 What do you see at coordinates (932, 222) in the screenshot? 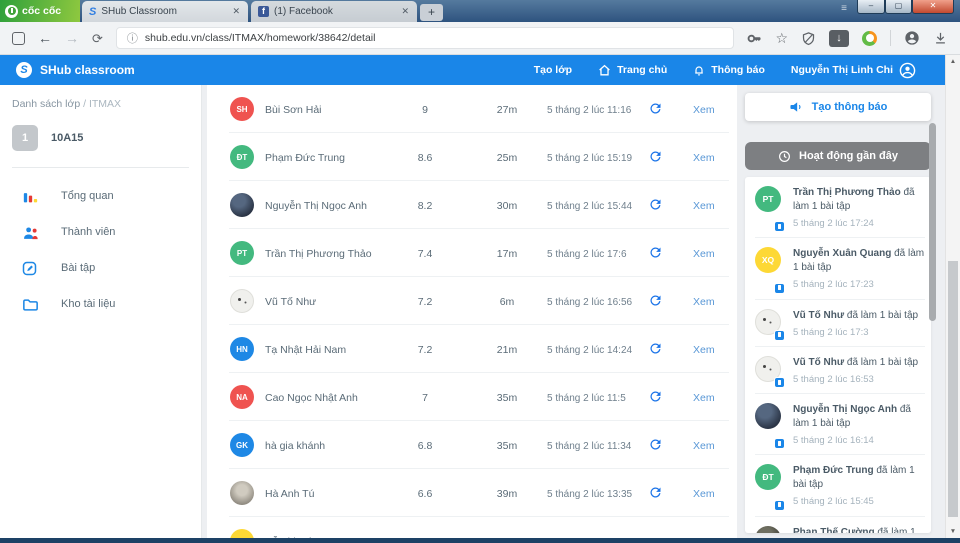
I see `panel-scrollbar-thumb` at bounding box center [932, 222].